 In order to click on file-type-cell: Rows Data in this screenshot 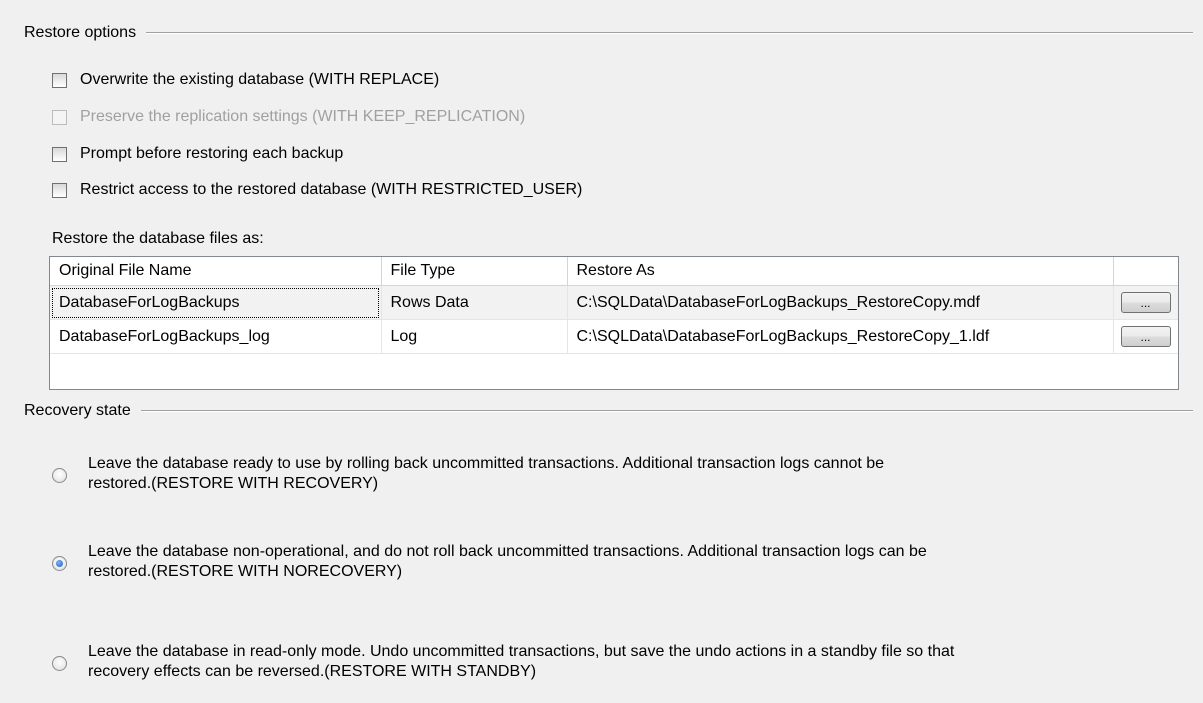, I will do `click(474, 302)`.